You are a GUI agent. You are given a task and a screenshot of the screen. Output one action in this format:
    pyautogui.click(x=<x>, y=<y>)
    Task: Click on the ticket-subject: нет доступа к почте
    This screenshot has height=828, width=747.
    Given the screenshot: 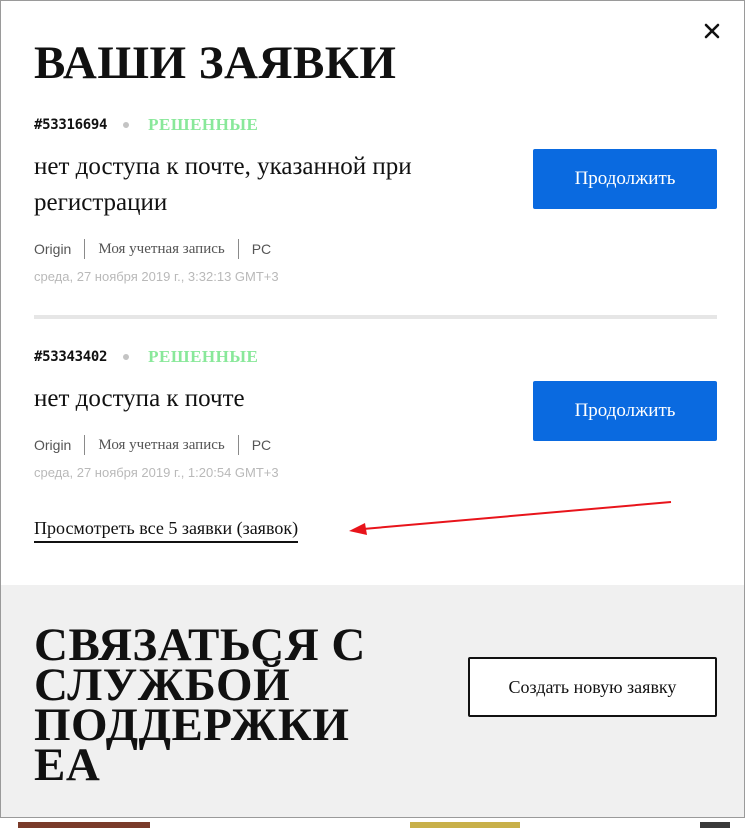 What is the action you would take?
    pyautogui.click(x=139, y=398)
    